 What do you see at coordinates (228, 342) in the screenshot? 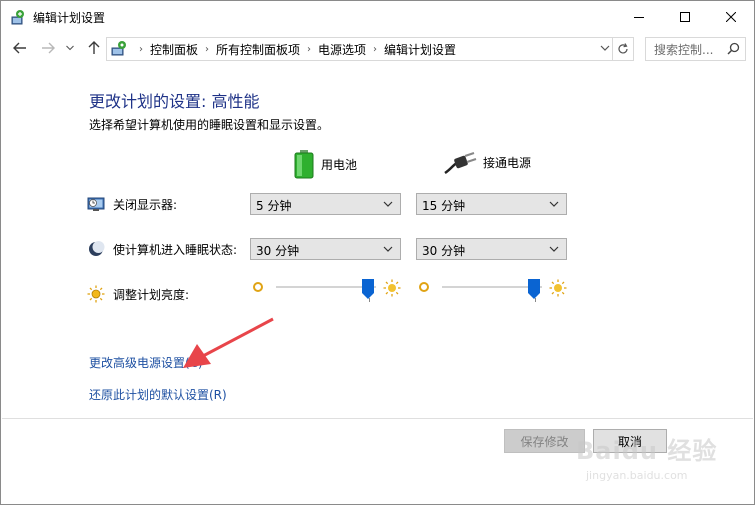
I see `annotation-arrow-icon` at bounding box center [228, 342].